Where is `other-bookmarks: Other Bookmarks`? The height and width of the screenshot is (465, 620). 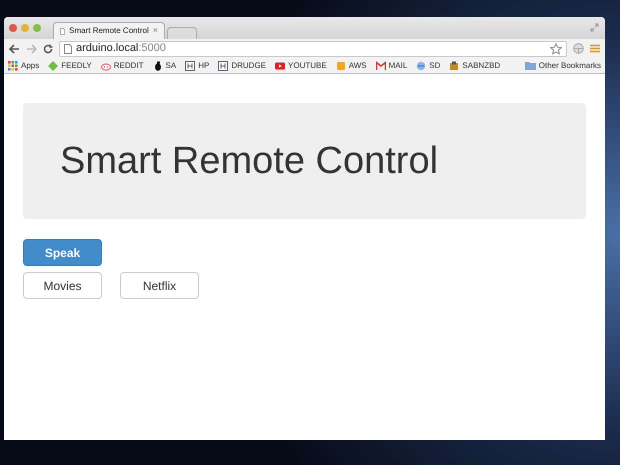
other-bookmarks: Other Bookmarks is located at coordinates (562, 66).